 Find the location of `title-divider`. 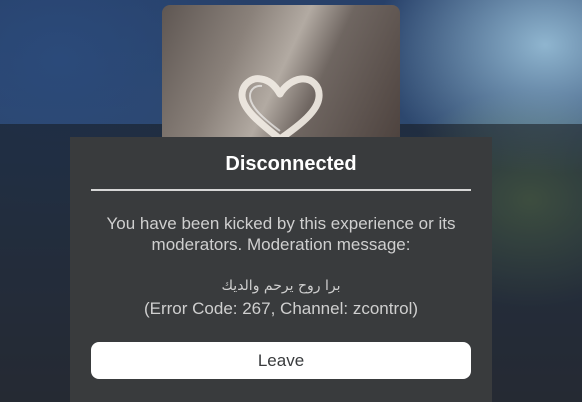

title-divider is located at coordinates (281, 190).